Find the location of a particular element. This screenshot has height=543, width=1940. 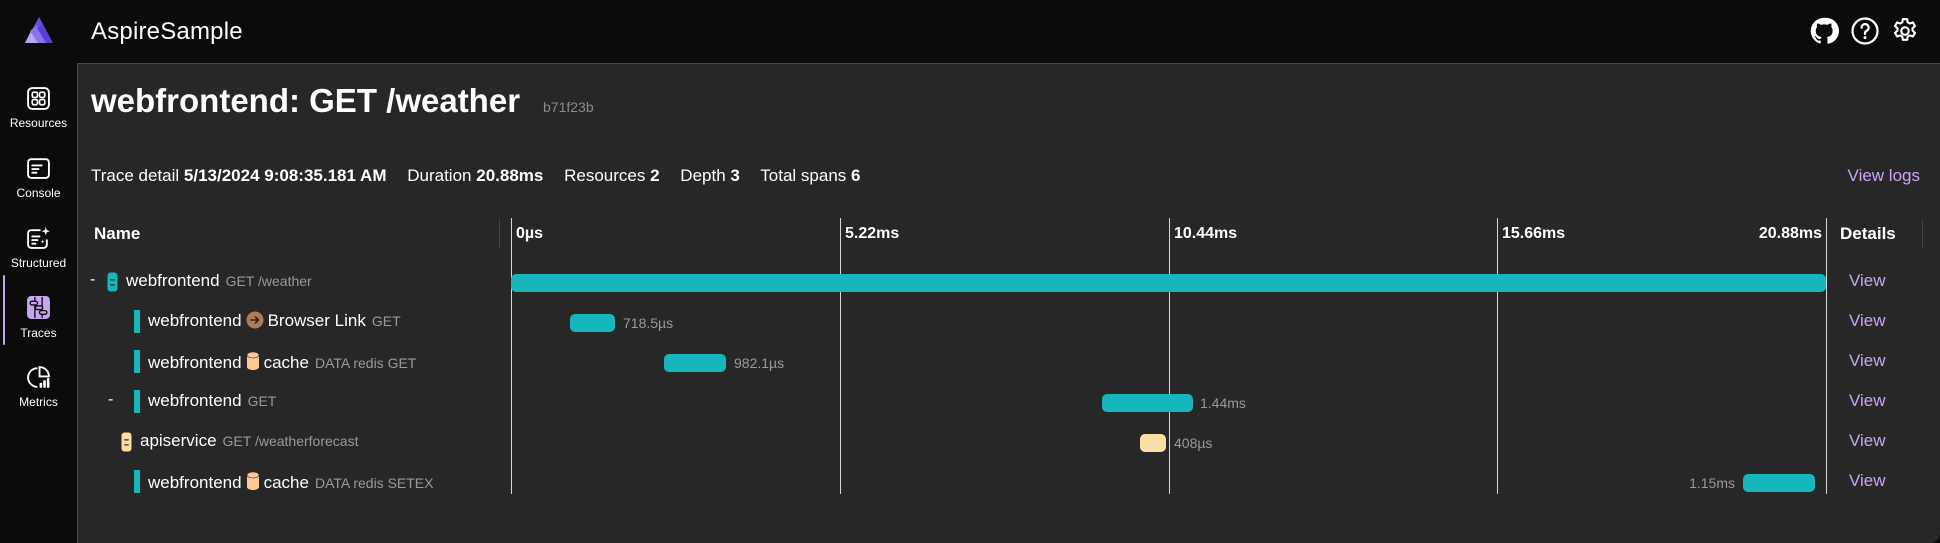

browser-link-icon is located at coordinates (255, 322).